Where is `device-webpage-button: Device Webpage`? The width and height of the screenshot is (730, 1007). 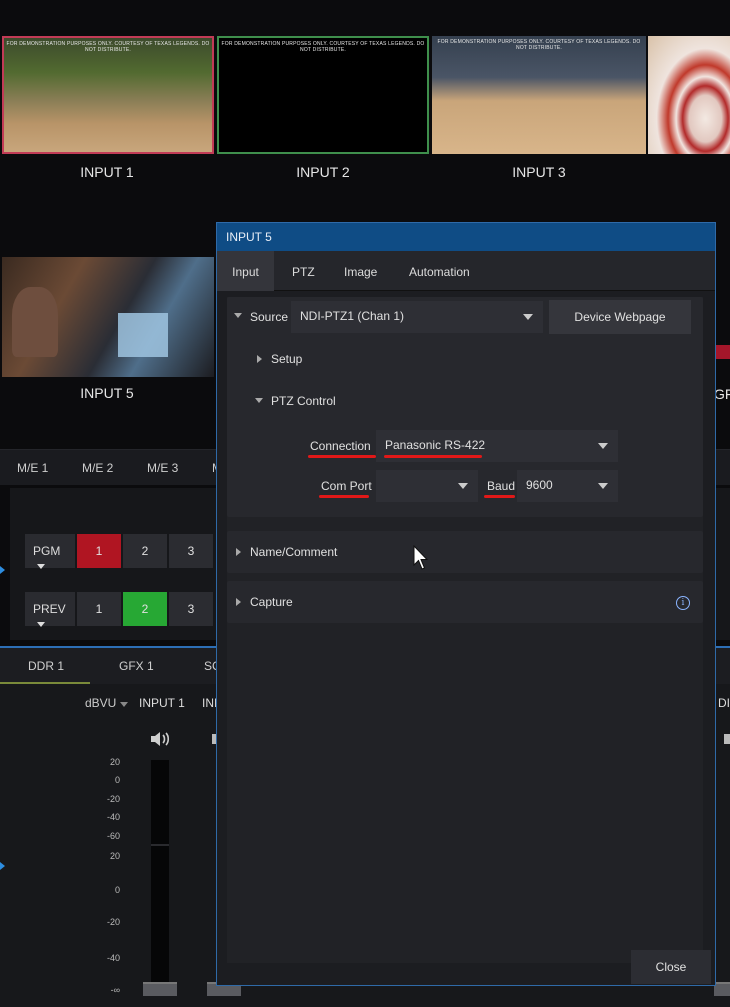
device-webpage-button: Device Webpage is located at coordinates (620, 317).